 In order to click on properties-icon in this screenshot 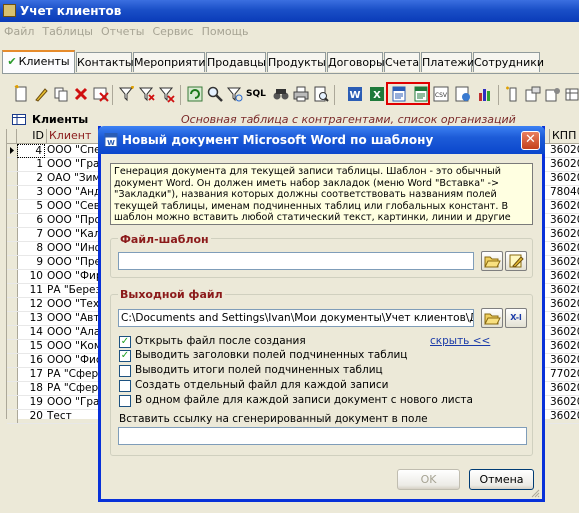, I will do `click(533, 94)`.